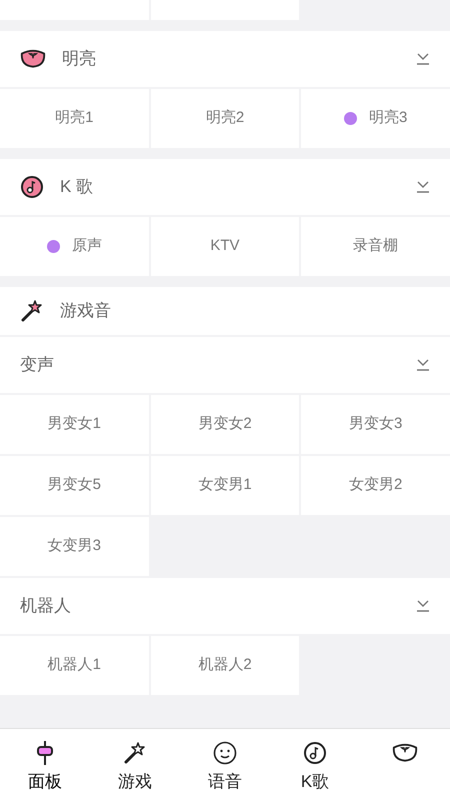  I want to click on voice-option: 女变男2, so click(375, 485).